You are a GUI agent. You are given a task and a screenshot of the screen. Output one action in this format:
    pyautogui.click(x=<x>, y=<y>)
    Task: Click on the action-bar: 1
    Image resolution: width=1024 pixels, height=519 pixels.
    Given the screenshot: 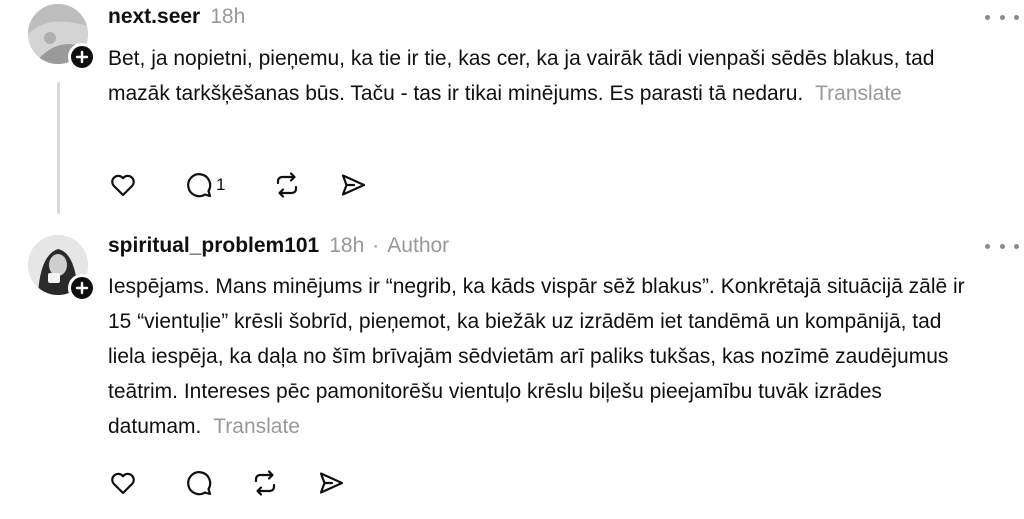 What is the action you would take?
    pyautogui.click(x=243, y=185)
    